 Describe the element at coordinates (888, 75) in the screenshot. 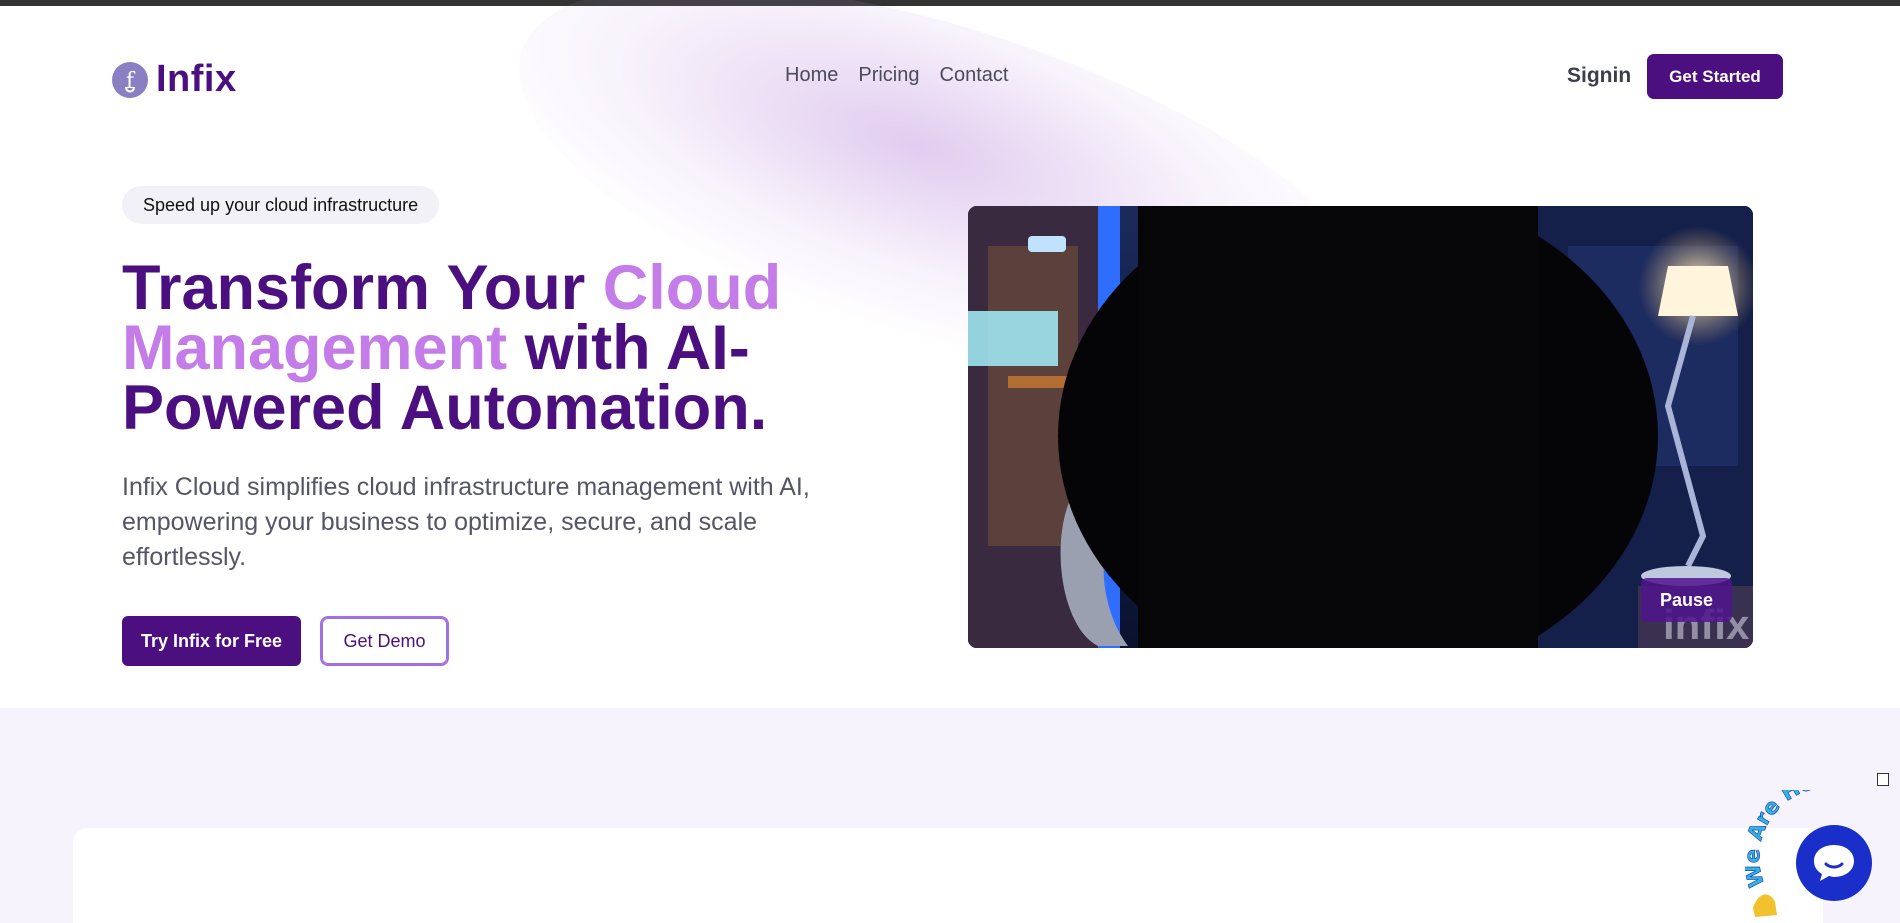

I see `nav-pricing-link: Pricing` at that location.